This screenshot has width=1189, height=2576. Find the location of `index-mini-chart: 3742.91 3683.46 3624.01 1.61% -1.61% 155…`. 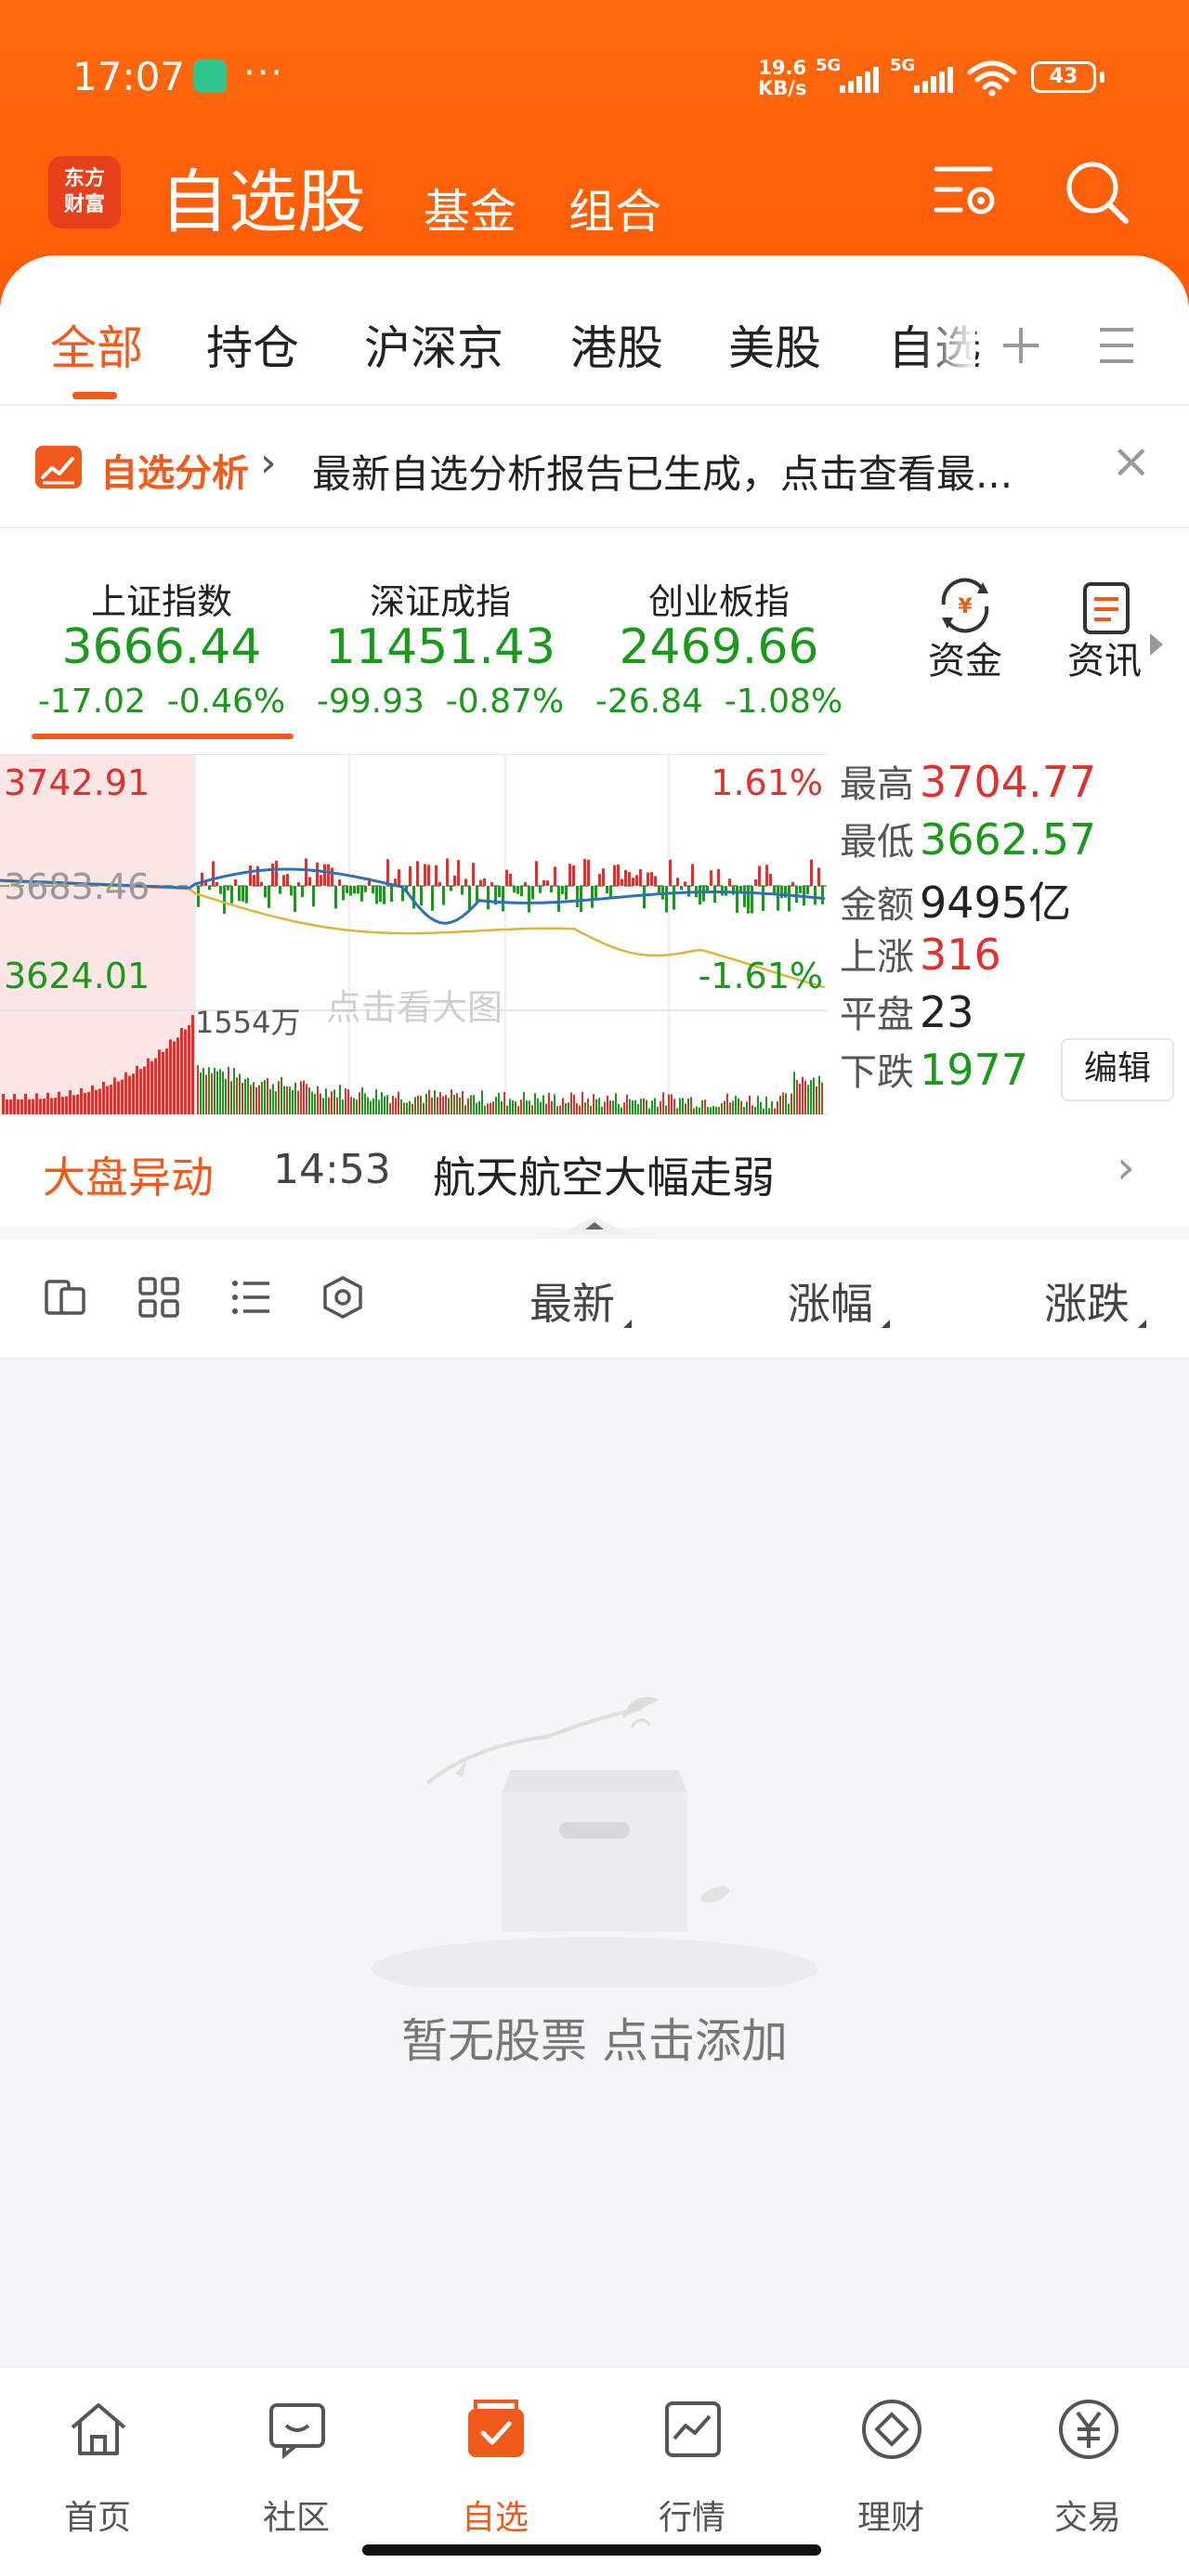

index-mini-chart: 3742.91 3683.46 3624.01 1.61% -1.61% 155… is located at coordinates (594, 935).